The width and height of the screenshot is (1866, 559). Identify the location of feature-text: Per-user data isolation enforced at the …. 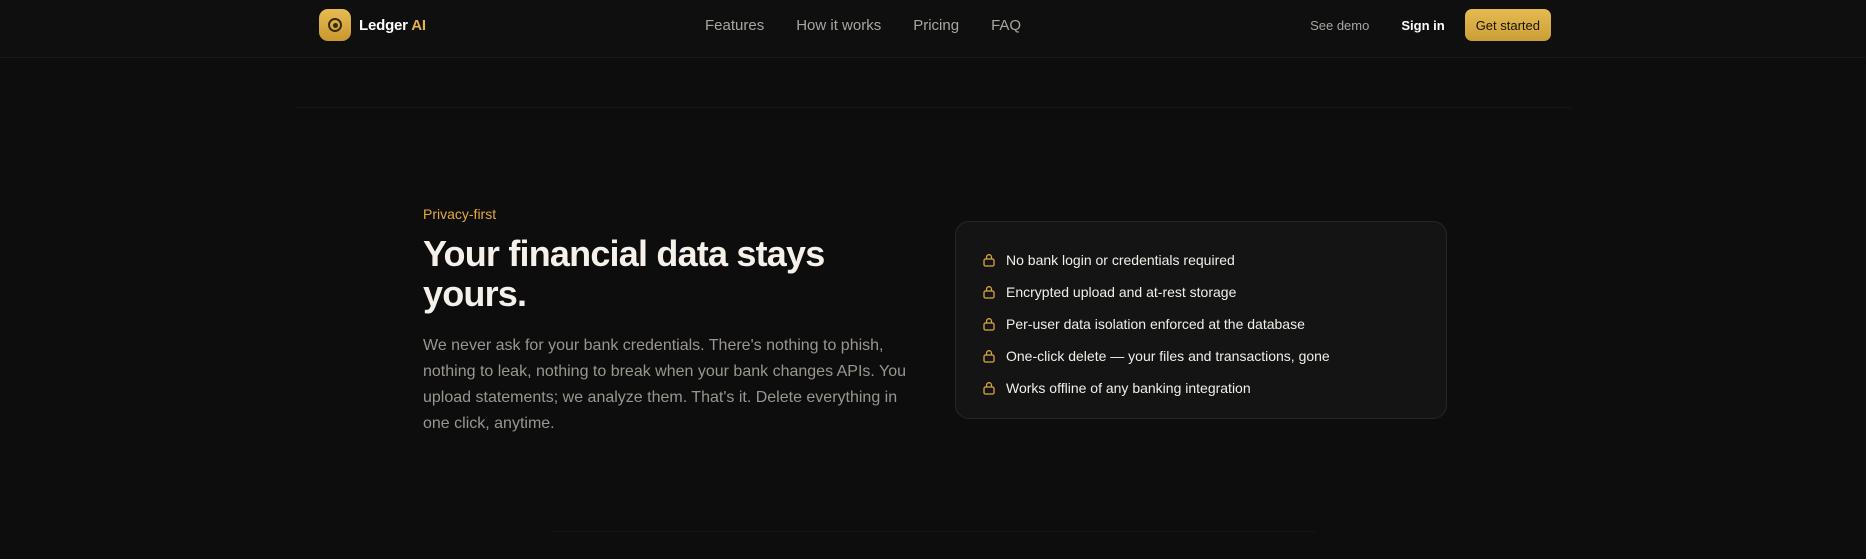
(1155, 324).